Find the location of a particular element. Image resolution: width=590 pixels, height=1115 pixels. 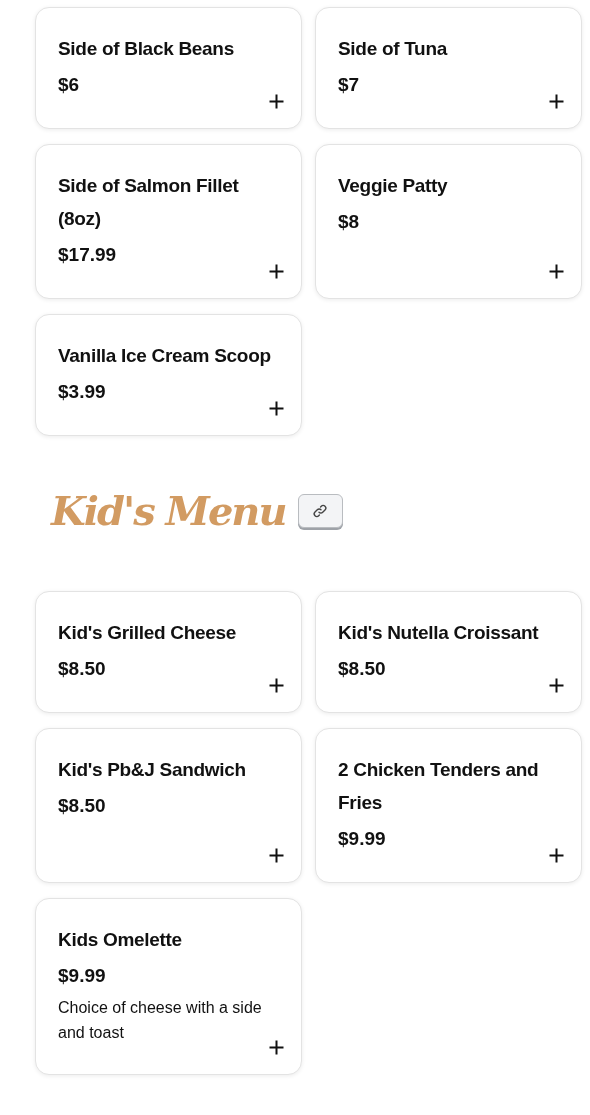

item-name: Side of Black Beans is located at coordinates (146, 49).